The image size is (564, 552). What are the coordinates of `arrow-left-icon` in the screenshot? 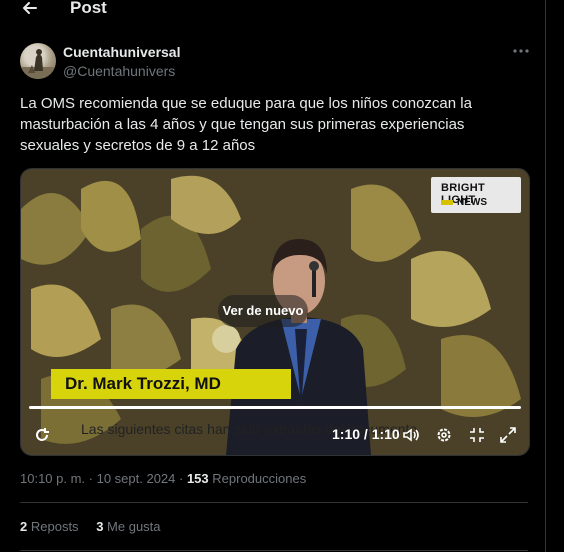 It's located at (30, 9).